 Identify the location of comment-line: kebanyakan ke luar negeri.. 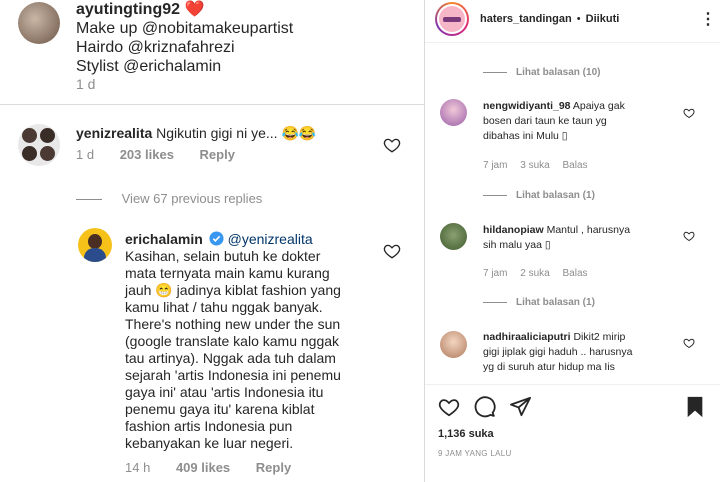
(209, 443).